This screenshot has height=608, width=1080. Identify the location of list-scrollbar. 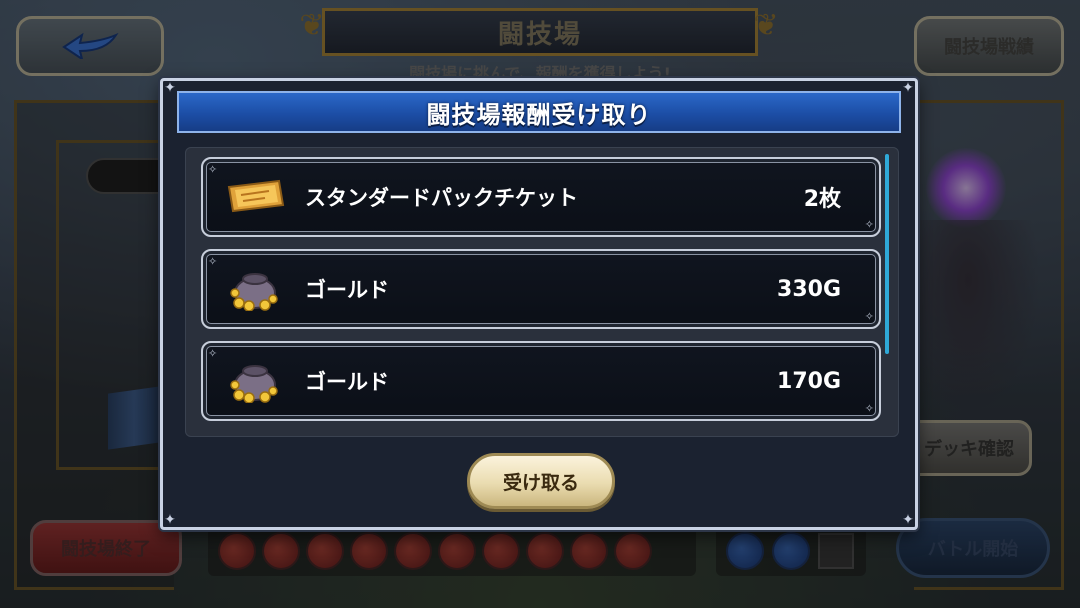
(887, 254).